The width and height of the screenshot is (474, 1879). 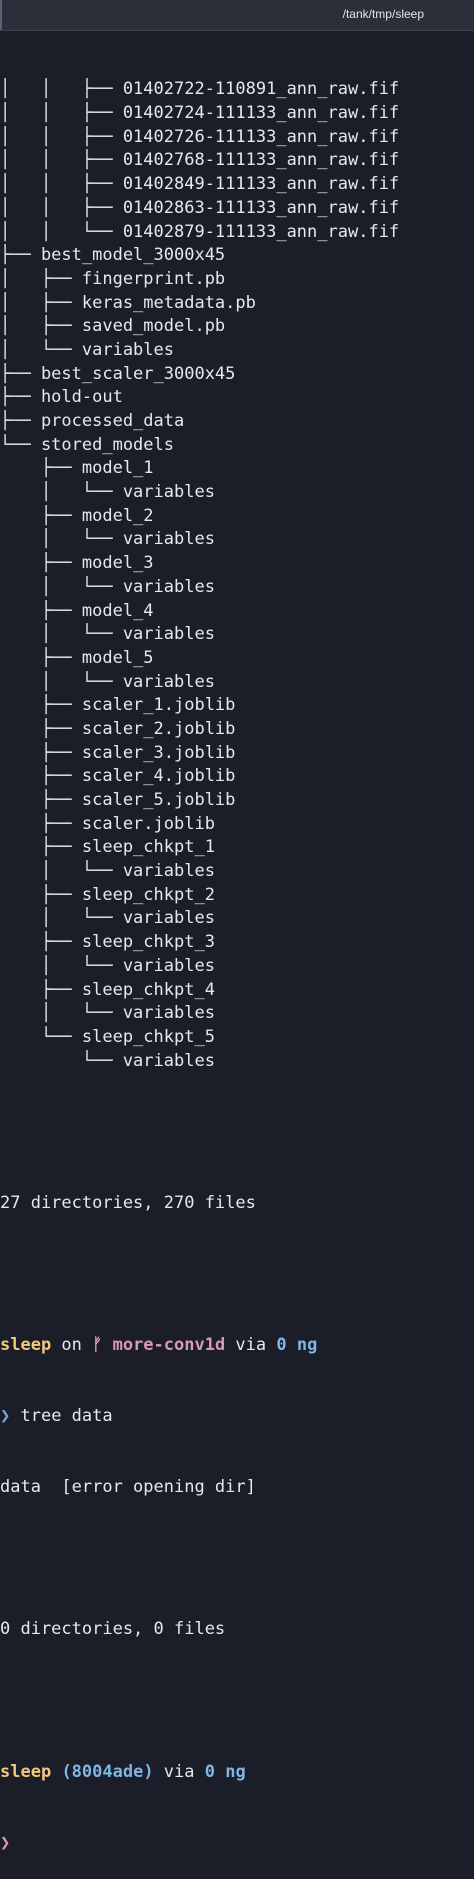 I want to click on tree-entry: │ │ └── 01402879-111133_ann_raw.fif, so click(x=200, y=231).